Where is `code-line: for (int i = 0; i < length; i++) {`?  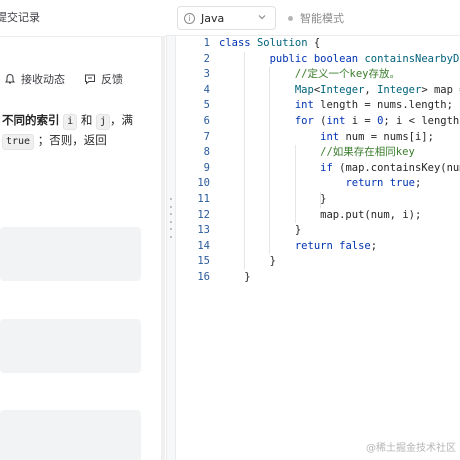 code-line: for (int i = 0; i < length; i++) { is located at coordinates (377, 121).